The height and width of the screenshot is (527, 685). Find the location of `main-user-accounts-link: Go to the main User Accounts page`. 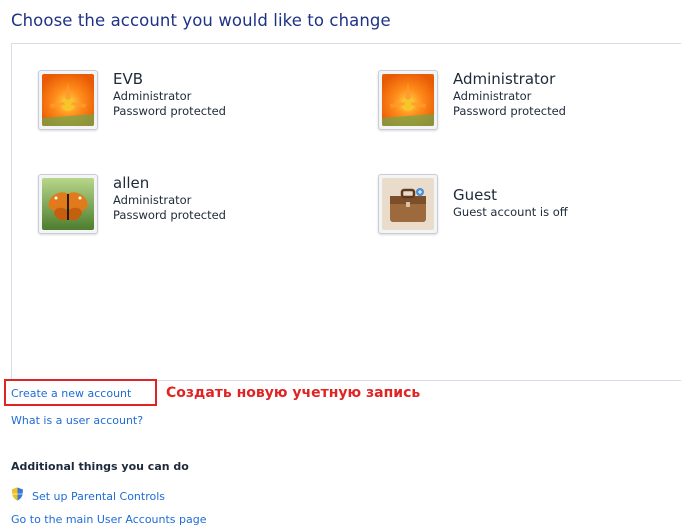

main-user-accounts-link: Go to the main User Accounts page is located at coordinates (109, 519).